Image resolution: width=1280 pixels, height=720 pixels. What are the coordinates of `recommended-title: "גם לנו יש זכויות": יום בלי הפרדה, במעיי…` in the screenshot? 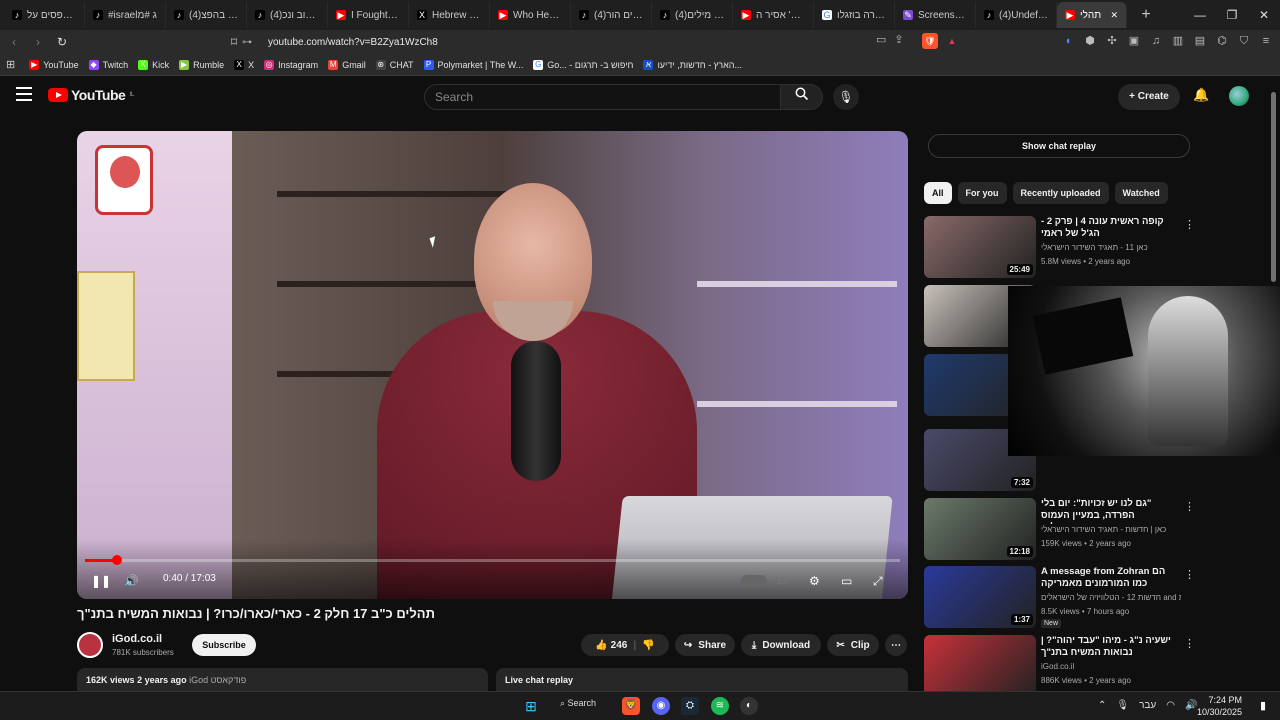 It's located at (1108, 511).